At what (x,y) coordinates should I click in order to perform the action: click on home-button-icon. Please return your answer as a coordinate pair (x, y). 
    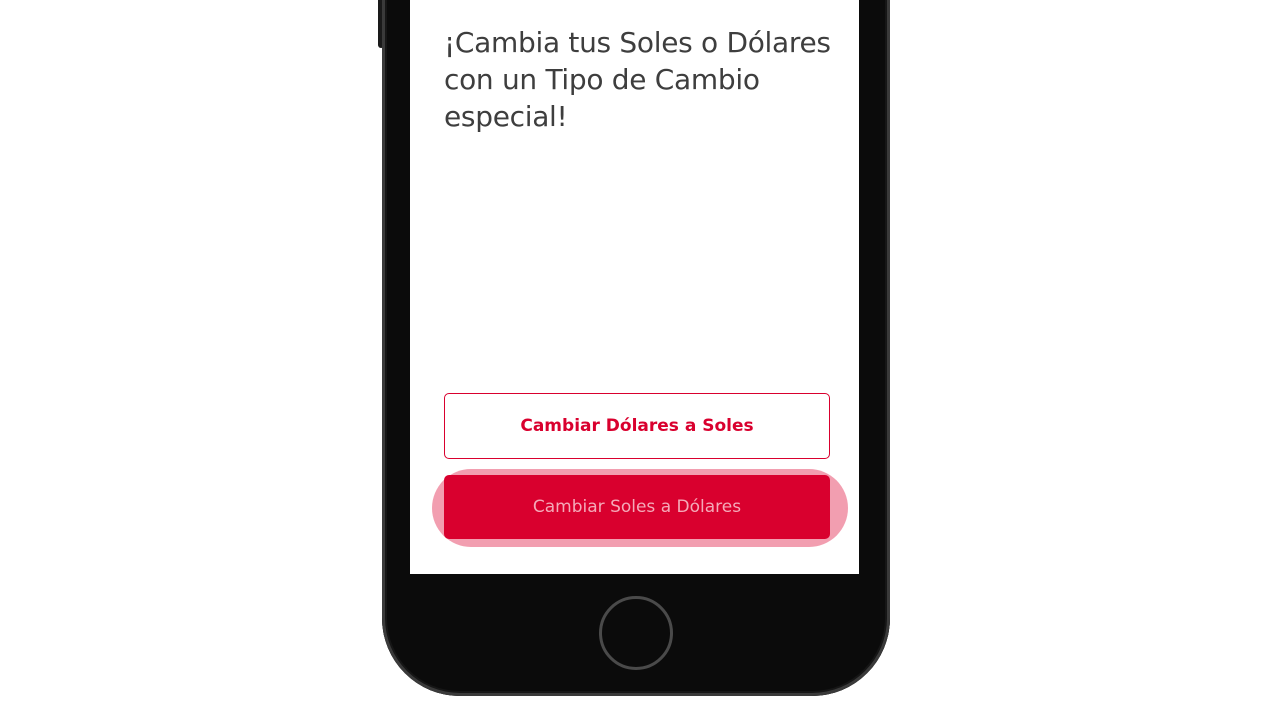
    Looking at the image, I should click on (636, 633).